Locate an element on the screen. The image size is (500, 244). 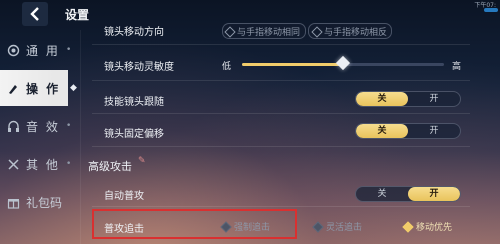
auto-attack-label: 自动普攻 is located at coordinates (124, 196).